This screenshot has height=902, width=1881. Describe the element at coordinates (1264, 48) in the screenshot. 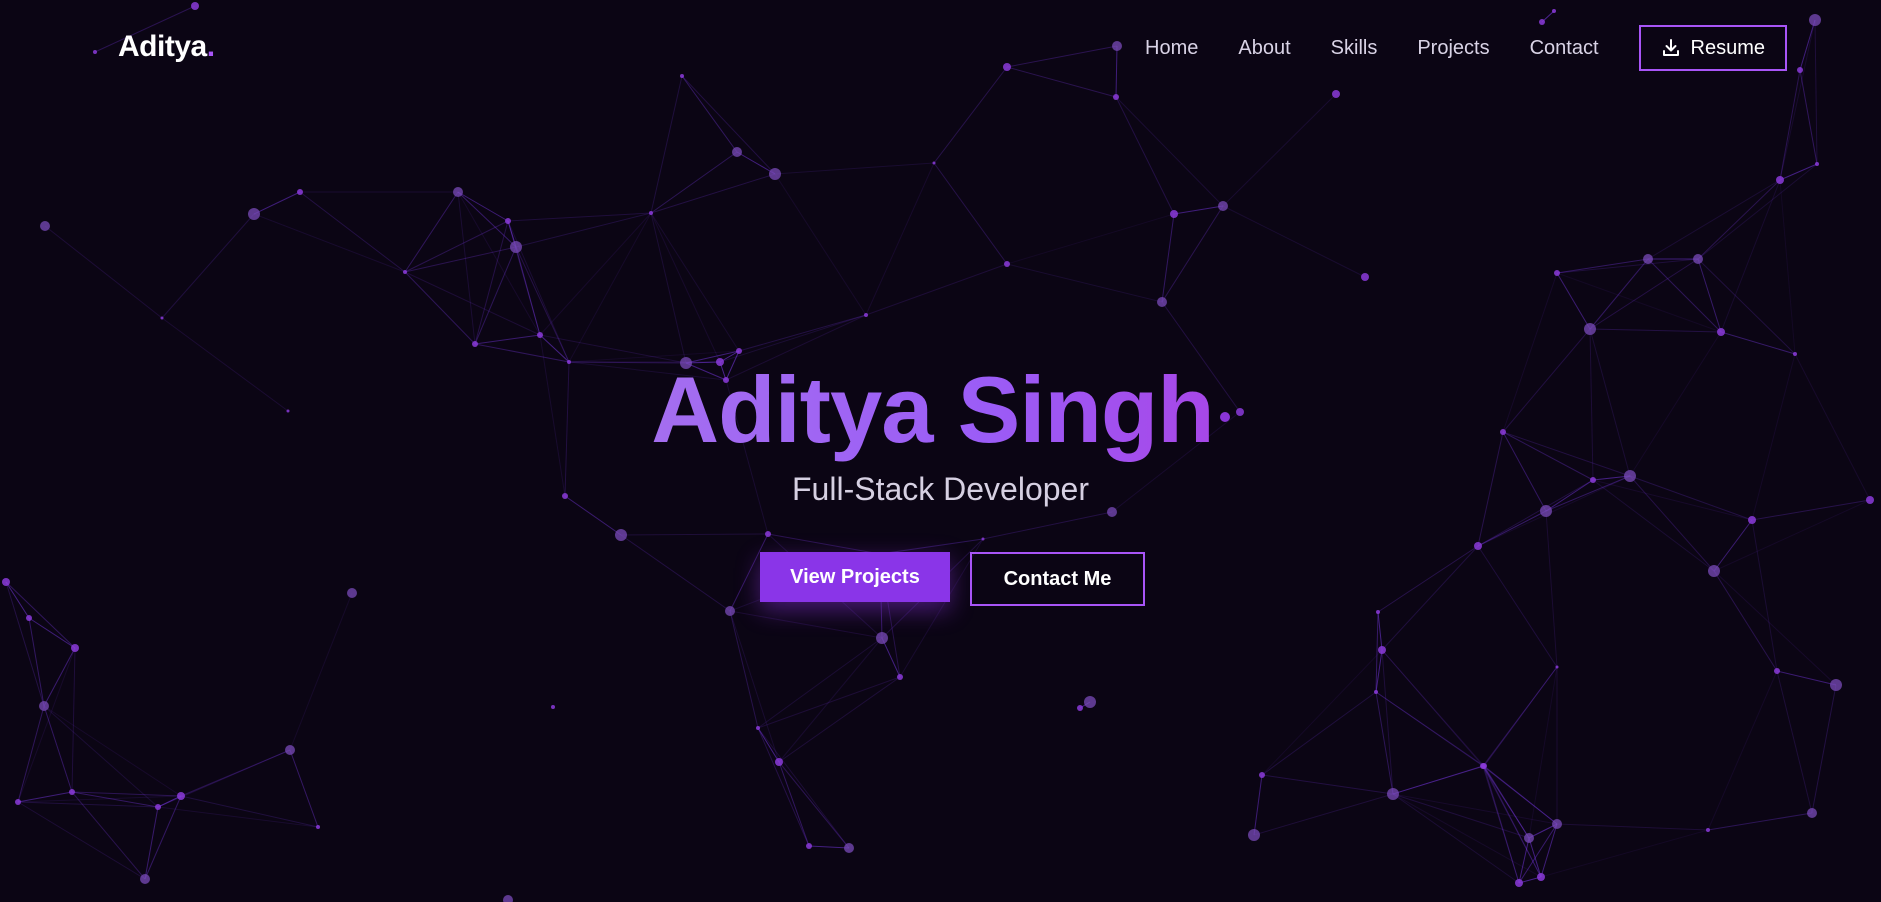

I see `nav-link-about: About` at that location.